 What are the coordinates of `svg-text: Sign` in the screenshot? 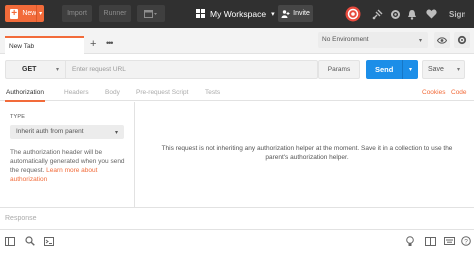 It's located at (457, 14).